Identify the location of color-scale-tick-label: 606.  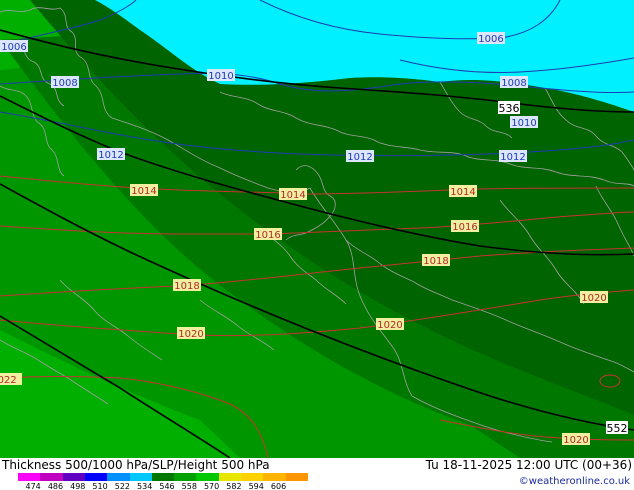
(278, 486).